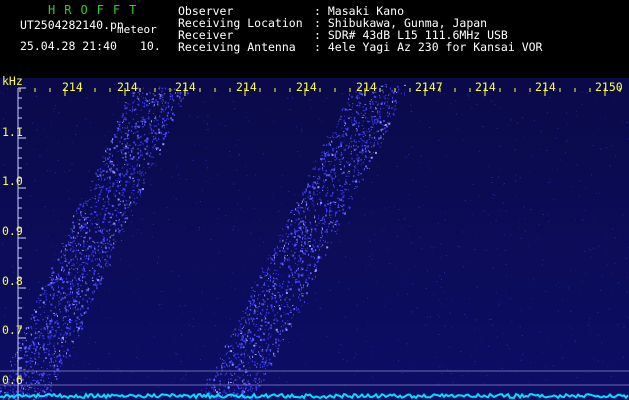 The width and height of the screenshot is (629, 400). What do you see at coordinates (72, 25) in the screenshot?
I see `filename: UT2504282140.pn` at bounding box center [72, 25].